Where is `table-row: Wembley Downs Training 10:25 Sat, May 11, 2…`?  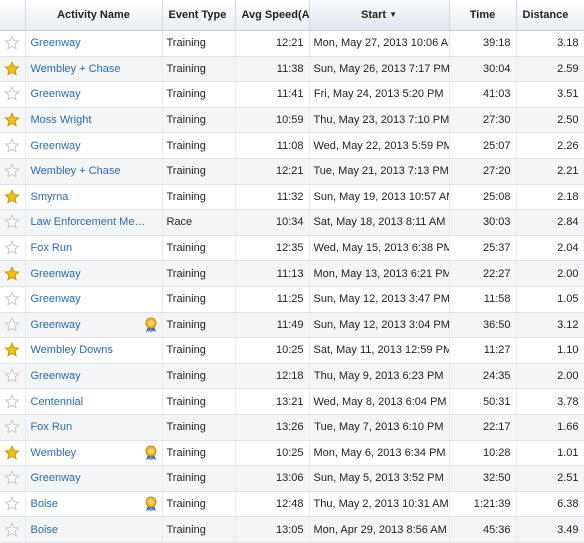
table-row: Wembley Downs Training 10:25 Sat, May 11, 2… is located at coordinates (292, 350).